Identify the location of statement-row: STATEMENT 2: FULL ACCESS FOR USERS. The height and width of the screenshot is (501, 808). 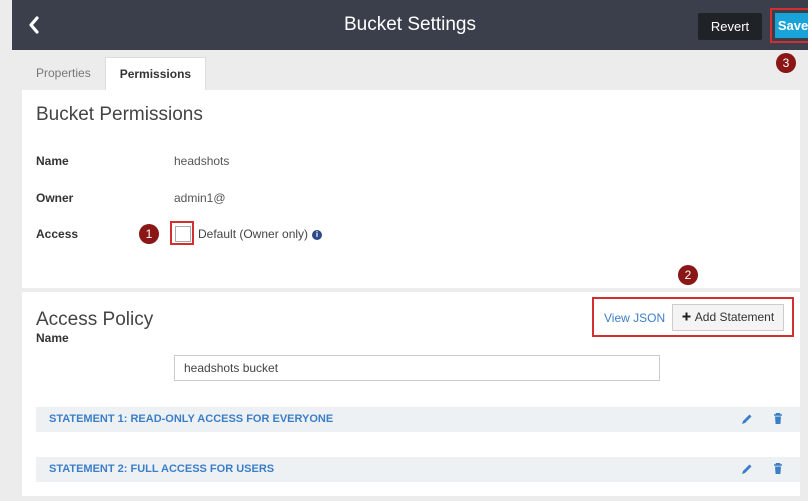
(418, 469).